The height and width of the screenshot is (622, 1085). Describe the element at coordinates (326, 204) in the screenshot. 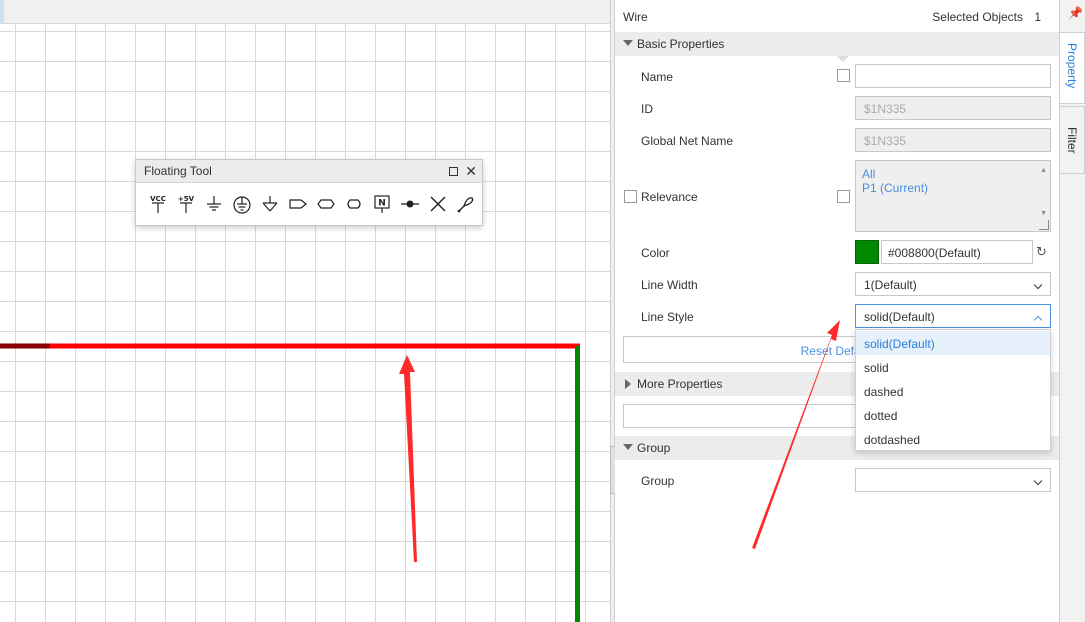

I see `net-port-bidir-icon` at that location.